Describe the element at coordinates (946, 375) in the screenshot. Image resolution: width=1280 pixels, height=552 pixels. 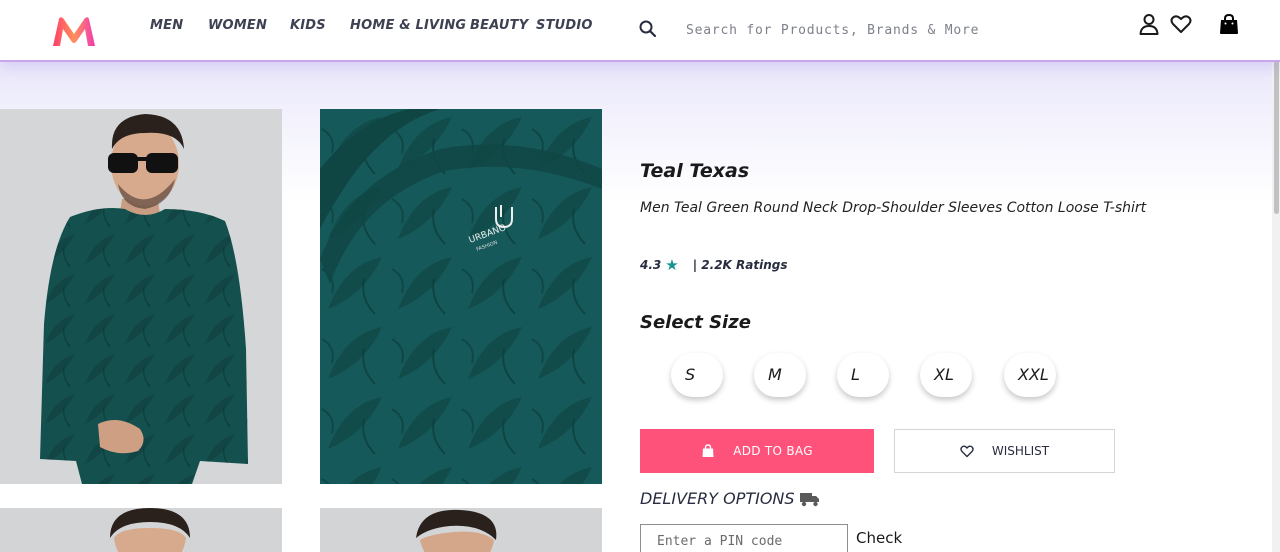
I see `size-option-xl: XL` at that location.